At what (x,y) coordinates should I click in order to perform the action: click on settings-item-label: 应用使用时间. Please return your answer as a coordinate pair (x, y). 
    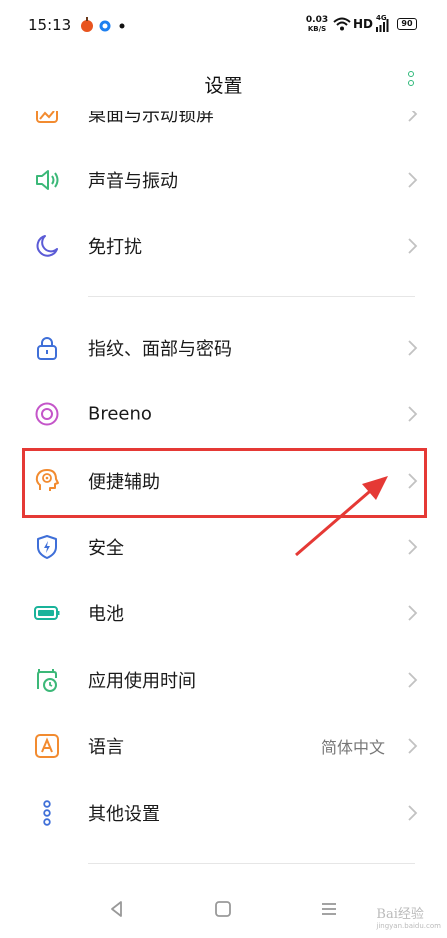
    Looking at the image, I should click on (142, 681).